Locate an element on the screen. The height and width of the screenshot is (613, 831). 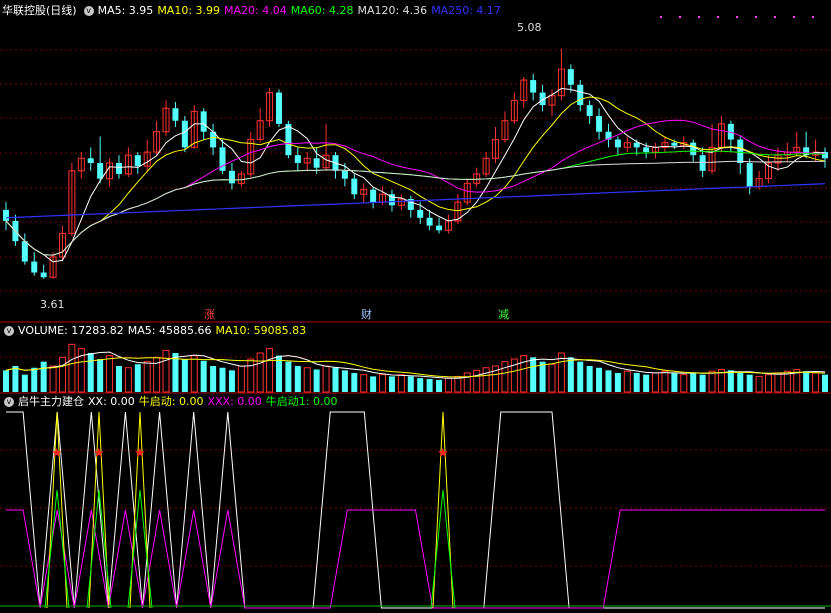
ma60-label: MA60: 4.28 is located at coordinates (322, 10).